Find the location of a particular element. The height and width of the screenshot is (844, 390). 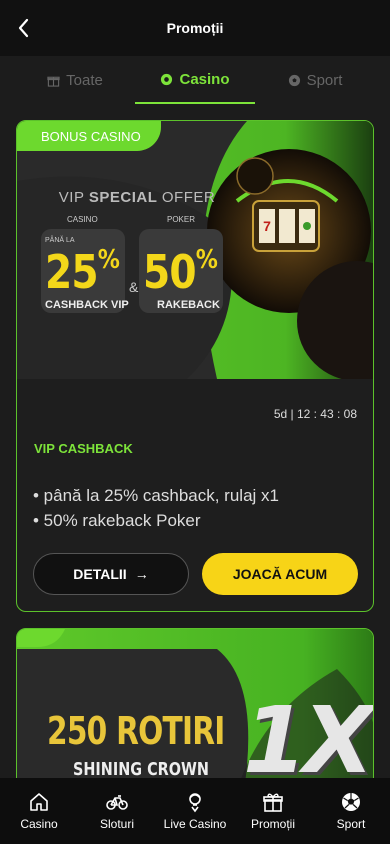

promo2-headline: 250 ROTIRI is located at coordinates (136, 731).